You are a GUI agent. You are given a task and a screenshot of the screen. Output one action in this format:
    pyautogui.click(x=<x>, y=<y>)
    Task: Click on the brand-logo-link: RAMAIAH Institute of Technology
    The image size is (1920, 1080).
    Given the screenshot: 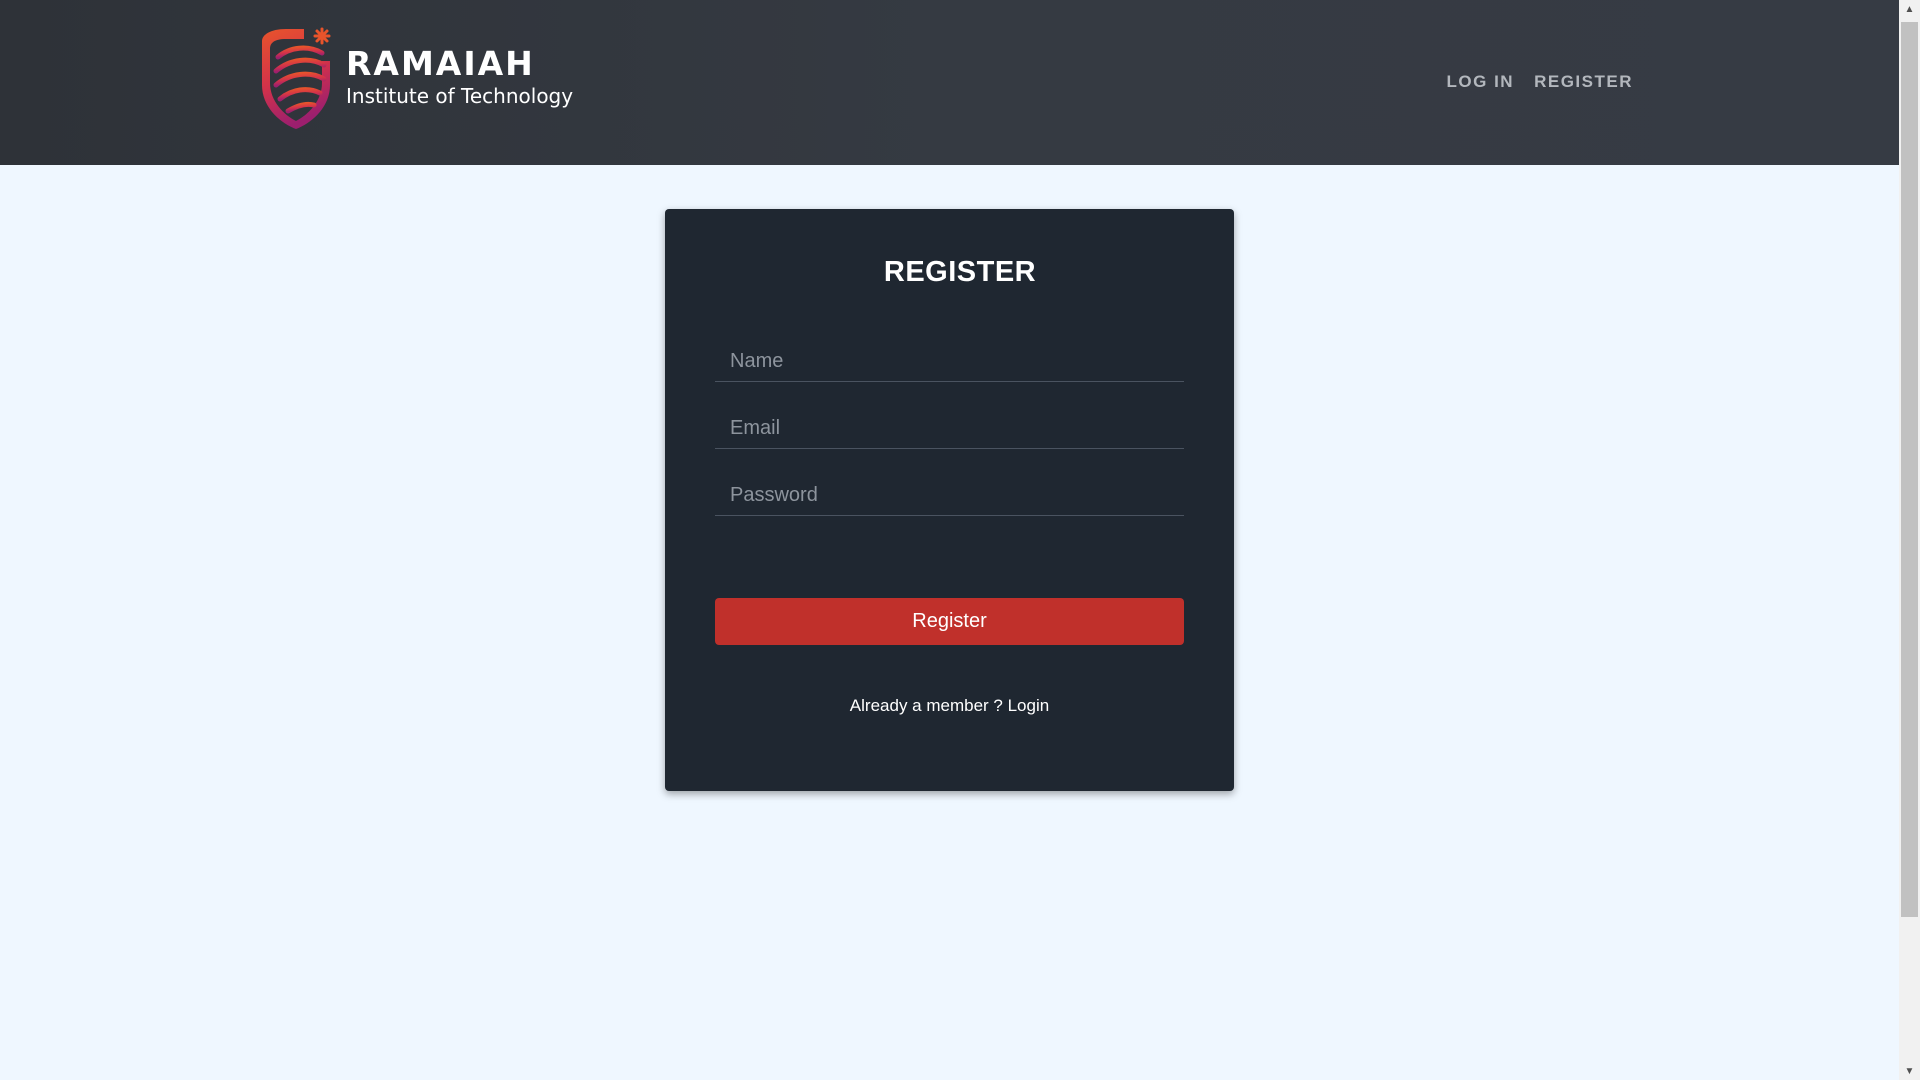 What is the action you would take?
    pyautogui.click(x=414, y=77)
    